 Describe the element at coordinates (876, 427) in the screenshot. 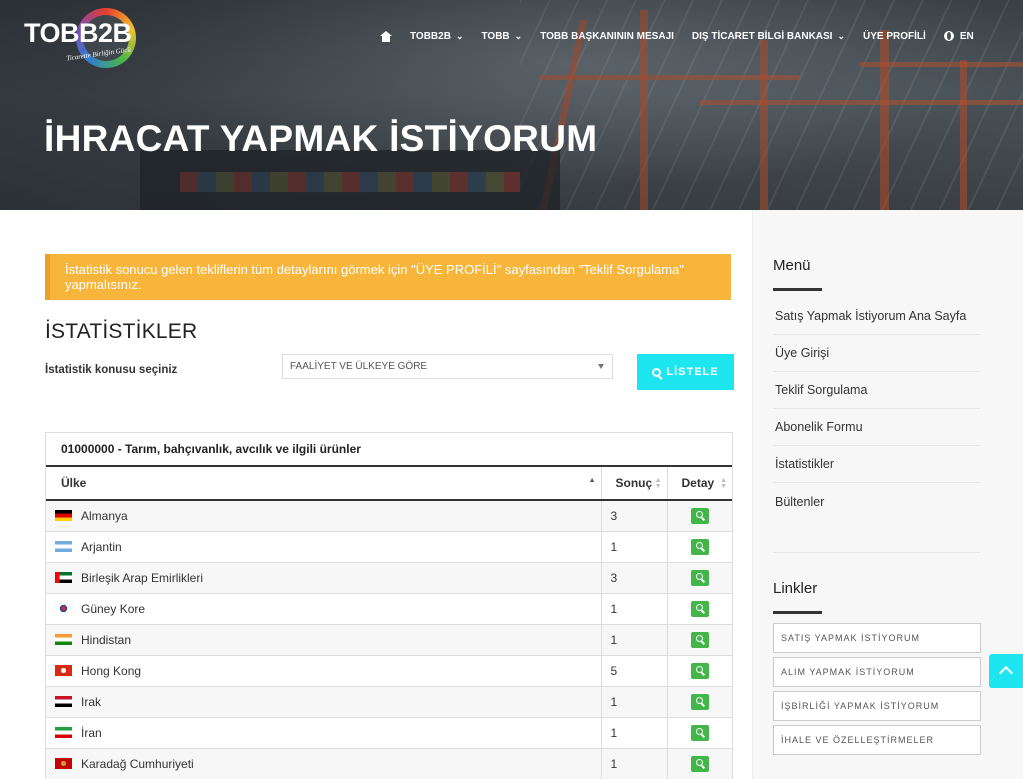

I see `sidebar-item-subscription: Abonelik Formu` at that location.